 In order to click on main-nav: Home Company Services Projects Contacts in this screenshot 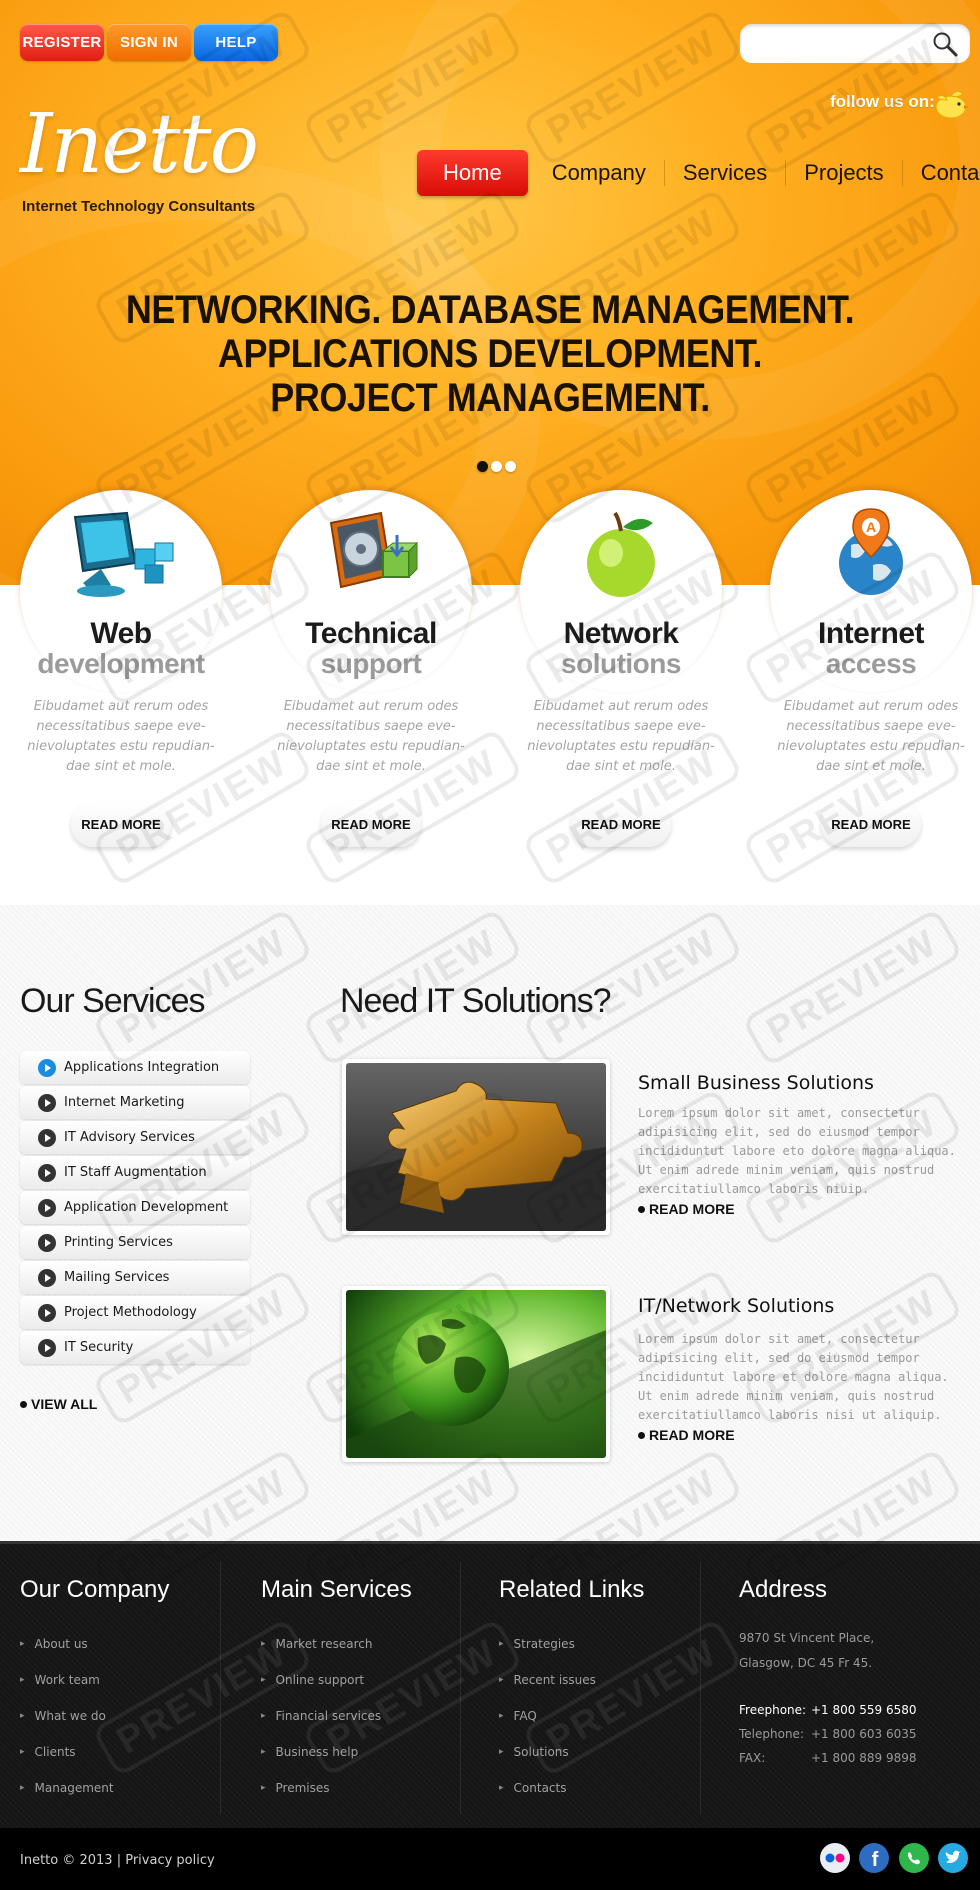, I will do `click(698, 173)`.